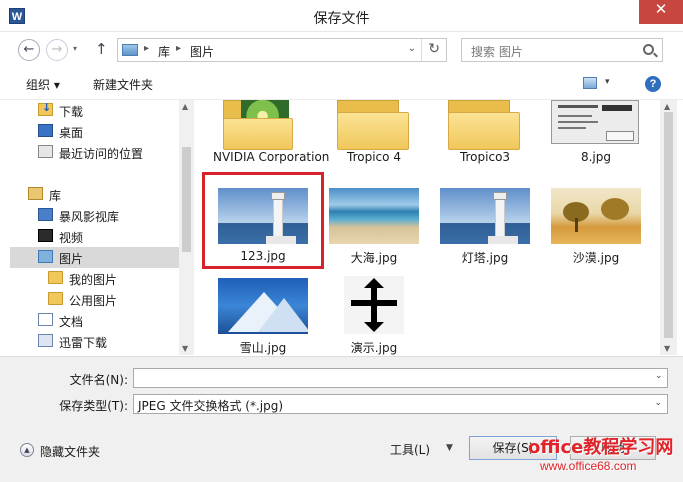 The image size is (683, 482). I want to click on sidebar-item-label: 最近访问的位置, so click(101, 154).